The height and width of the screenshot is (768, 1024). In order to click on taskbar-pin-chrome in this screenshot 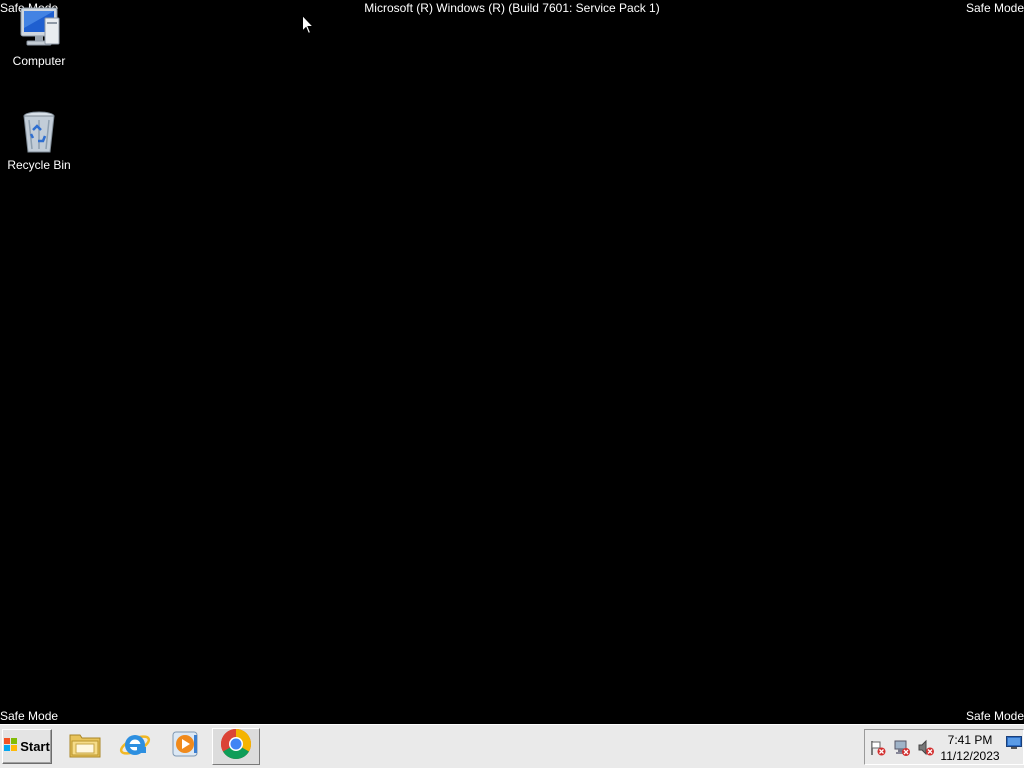, I will do `click(236, 746)`.